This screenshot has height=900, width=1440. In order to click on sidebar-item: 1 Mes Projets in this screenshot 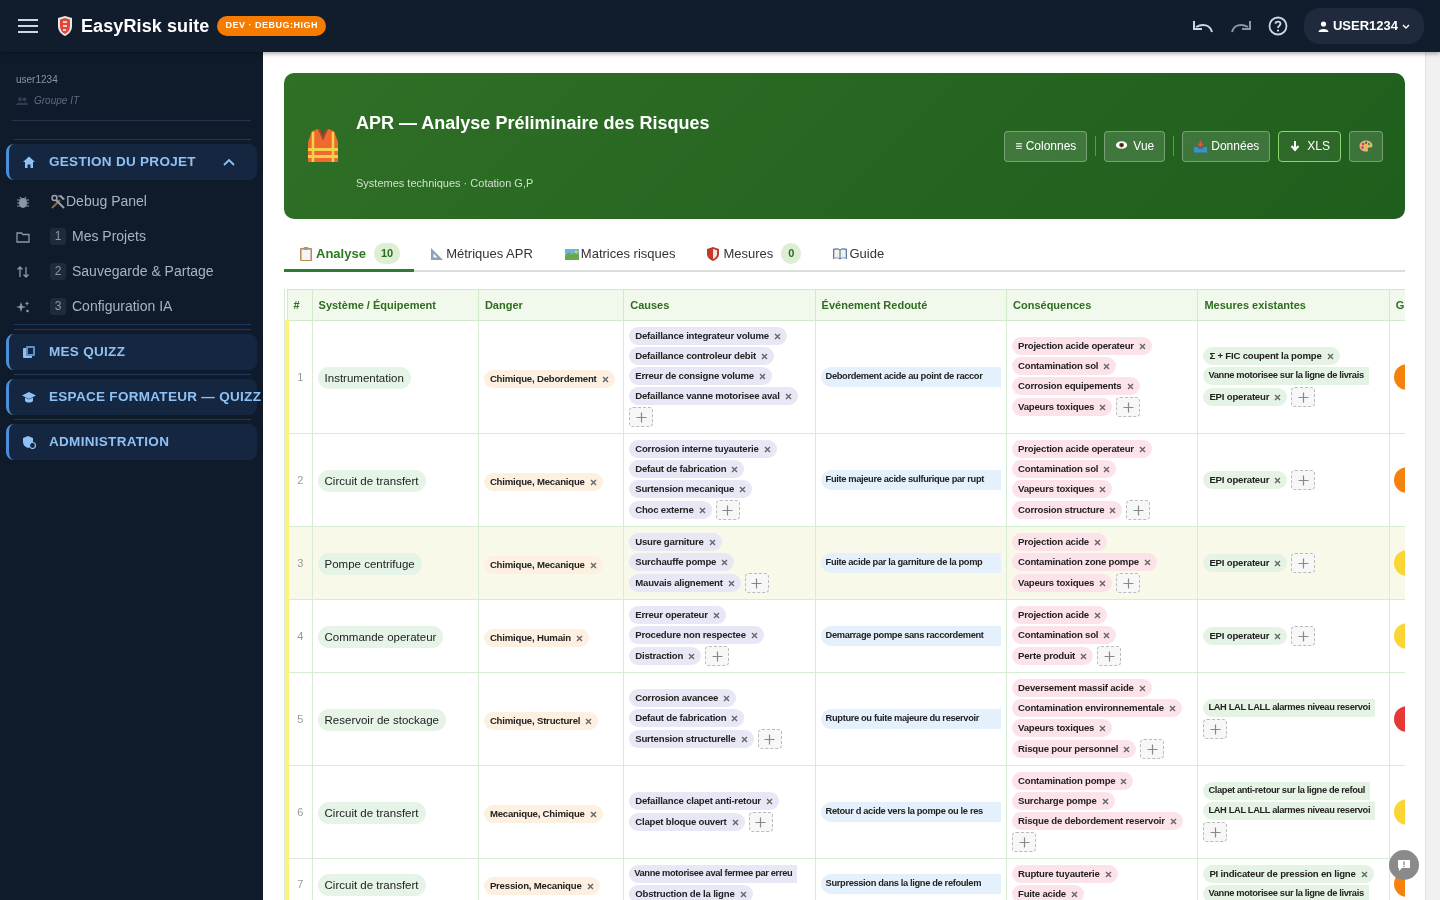, I will do `click(131, 236)`.